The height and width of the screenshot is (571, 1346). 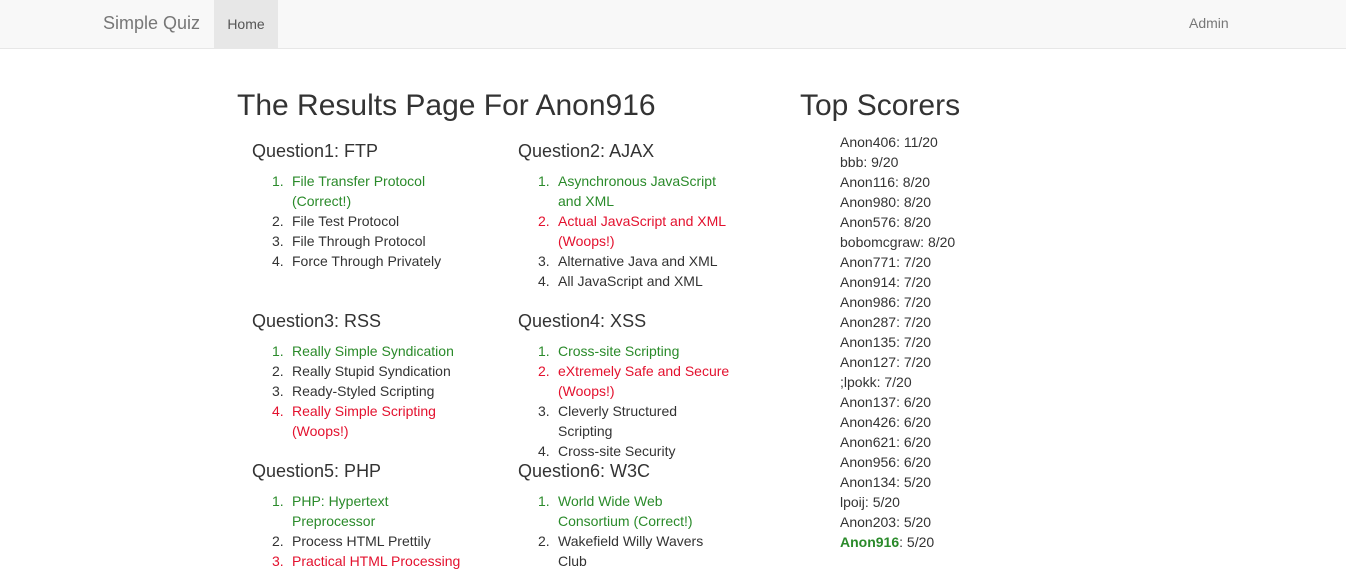 What do you see at coordinates (868, 262) in the screenshot?
I see `scorer-name: Anon771` at bounding box center [868, 262].